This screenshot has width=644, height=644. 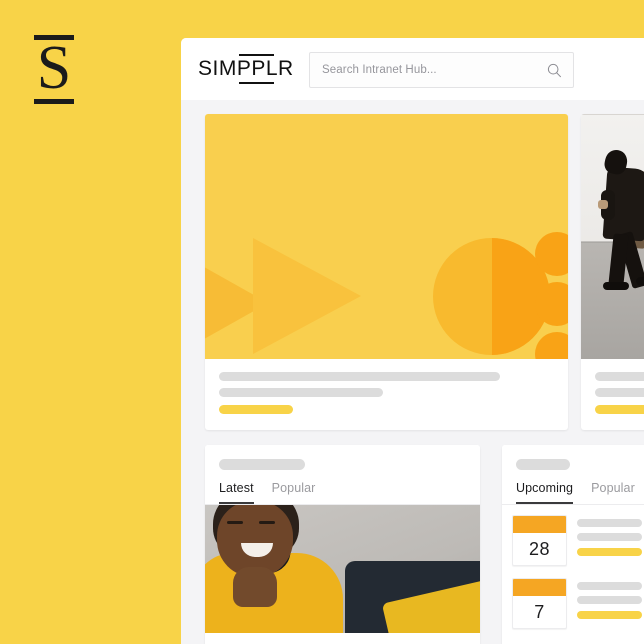 I want to click on tab-latest: Latest, so click(x=236, y=492).